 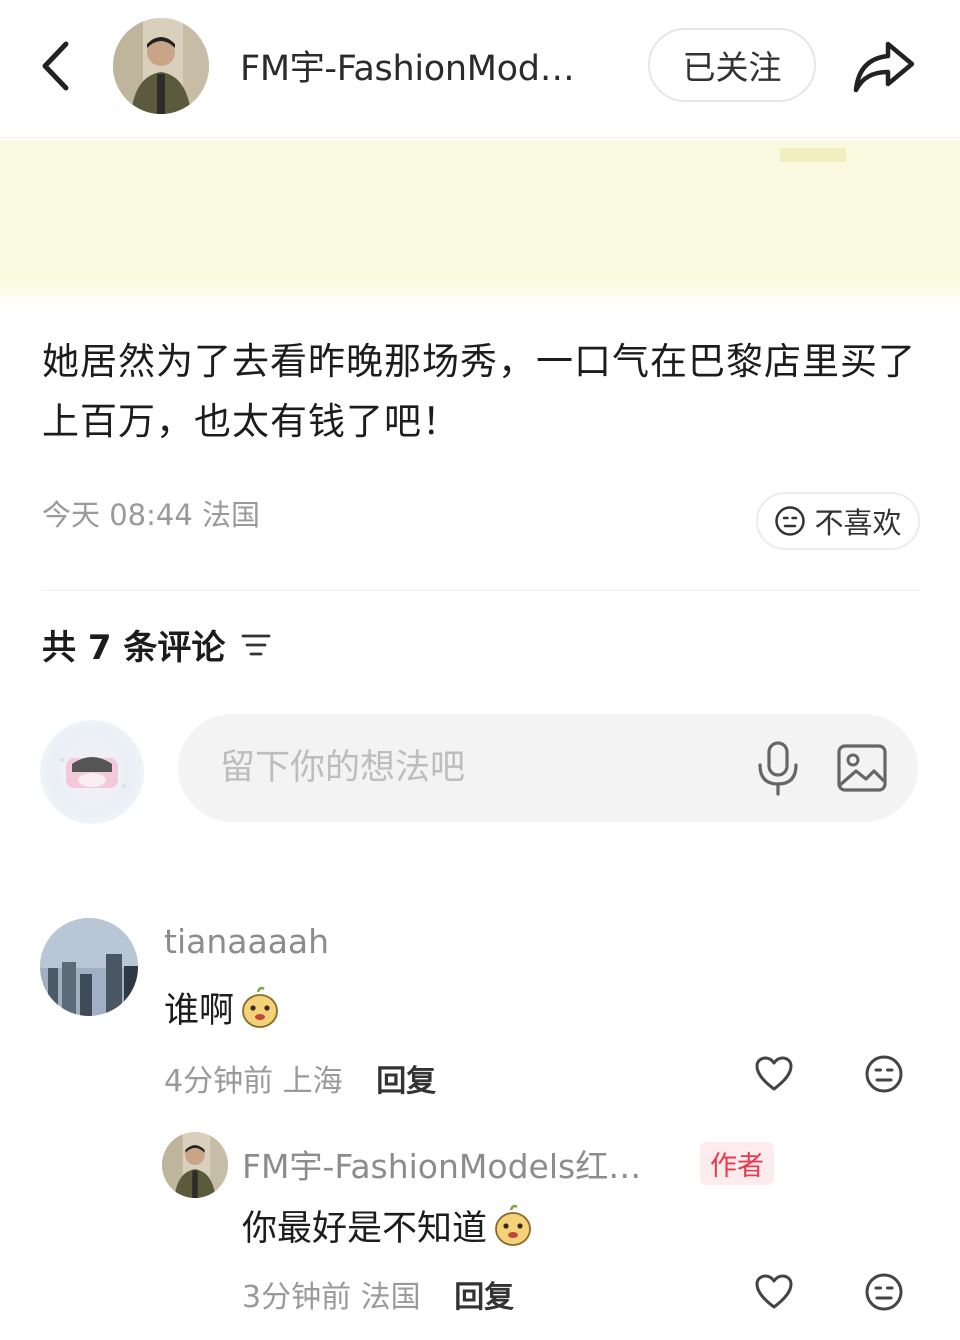 I want to click on comment-meta: 4分钟前 上海 回复, so click(x=300, y=1078).